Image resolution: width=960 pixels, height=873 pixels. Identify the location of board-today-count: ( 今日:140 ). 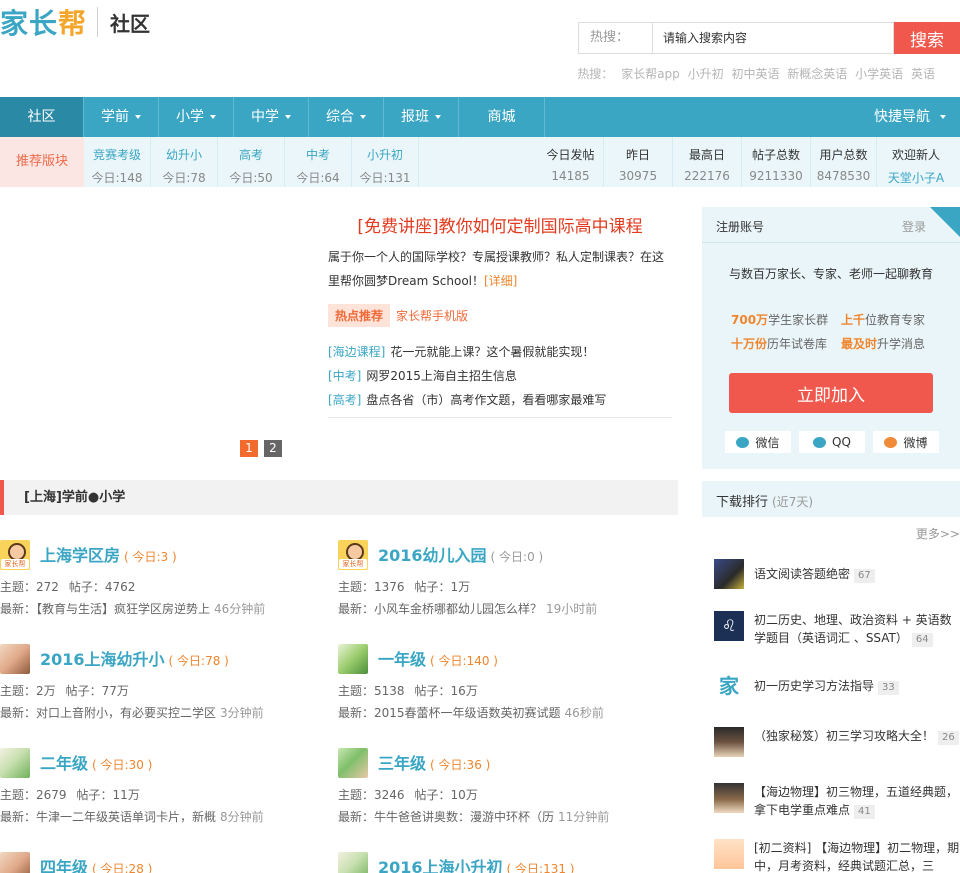
(464, 661).